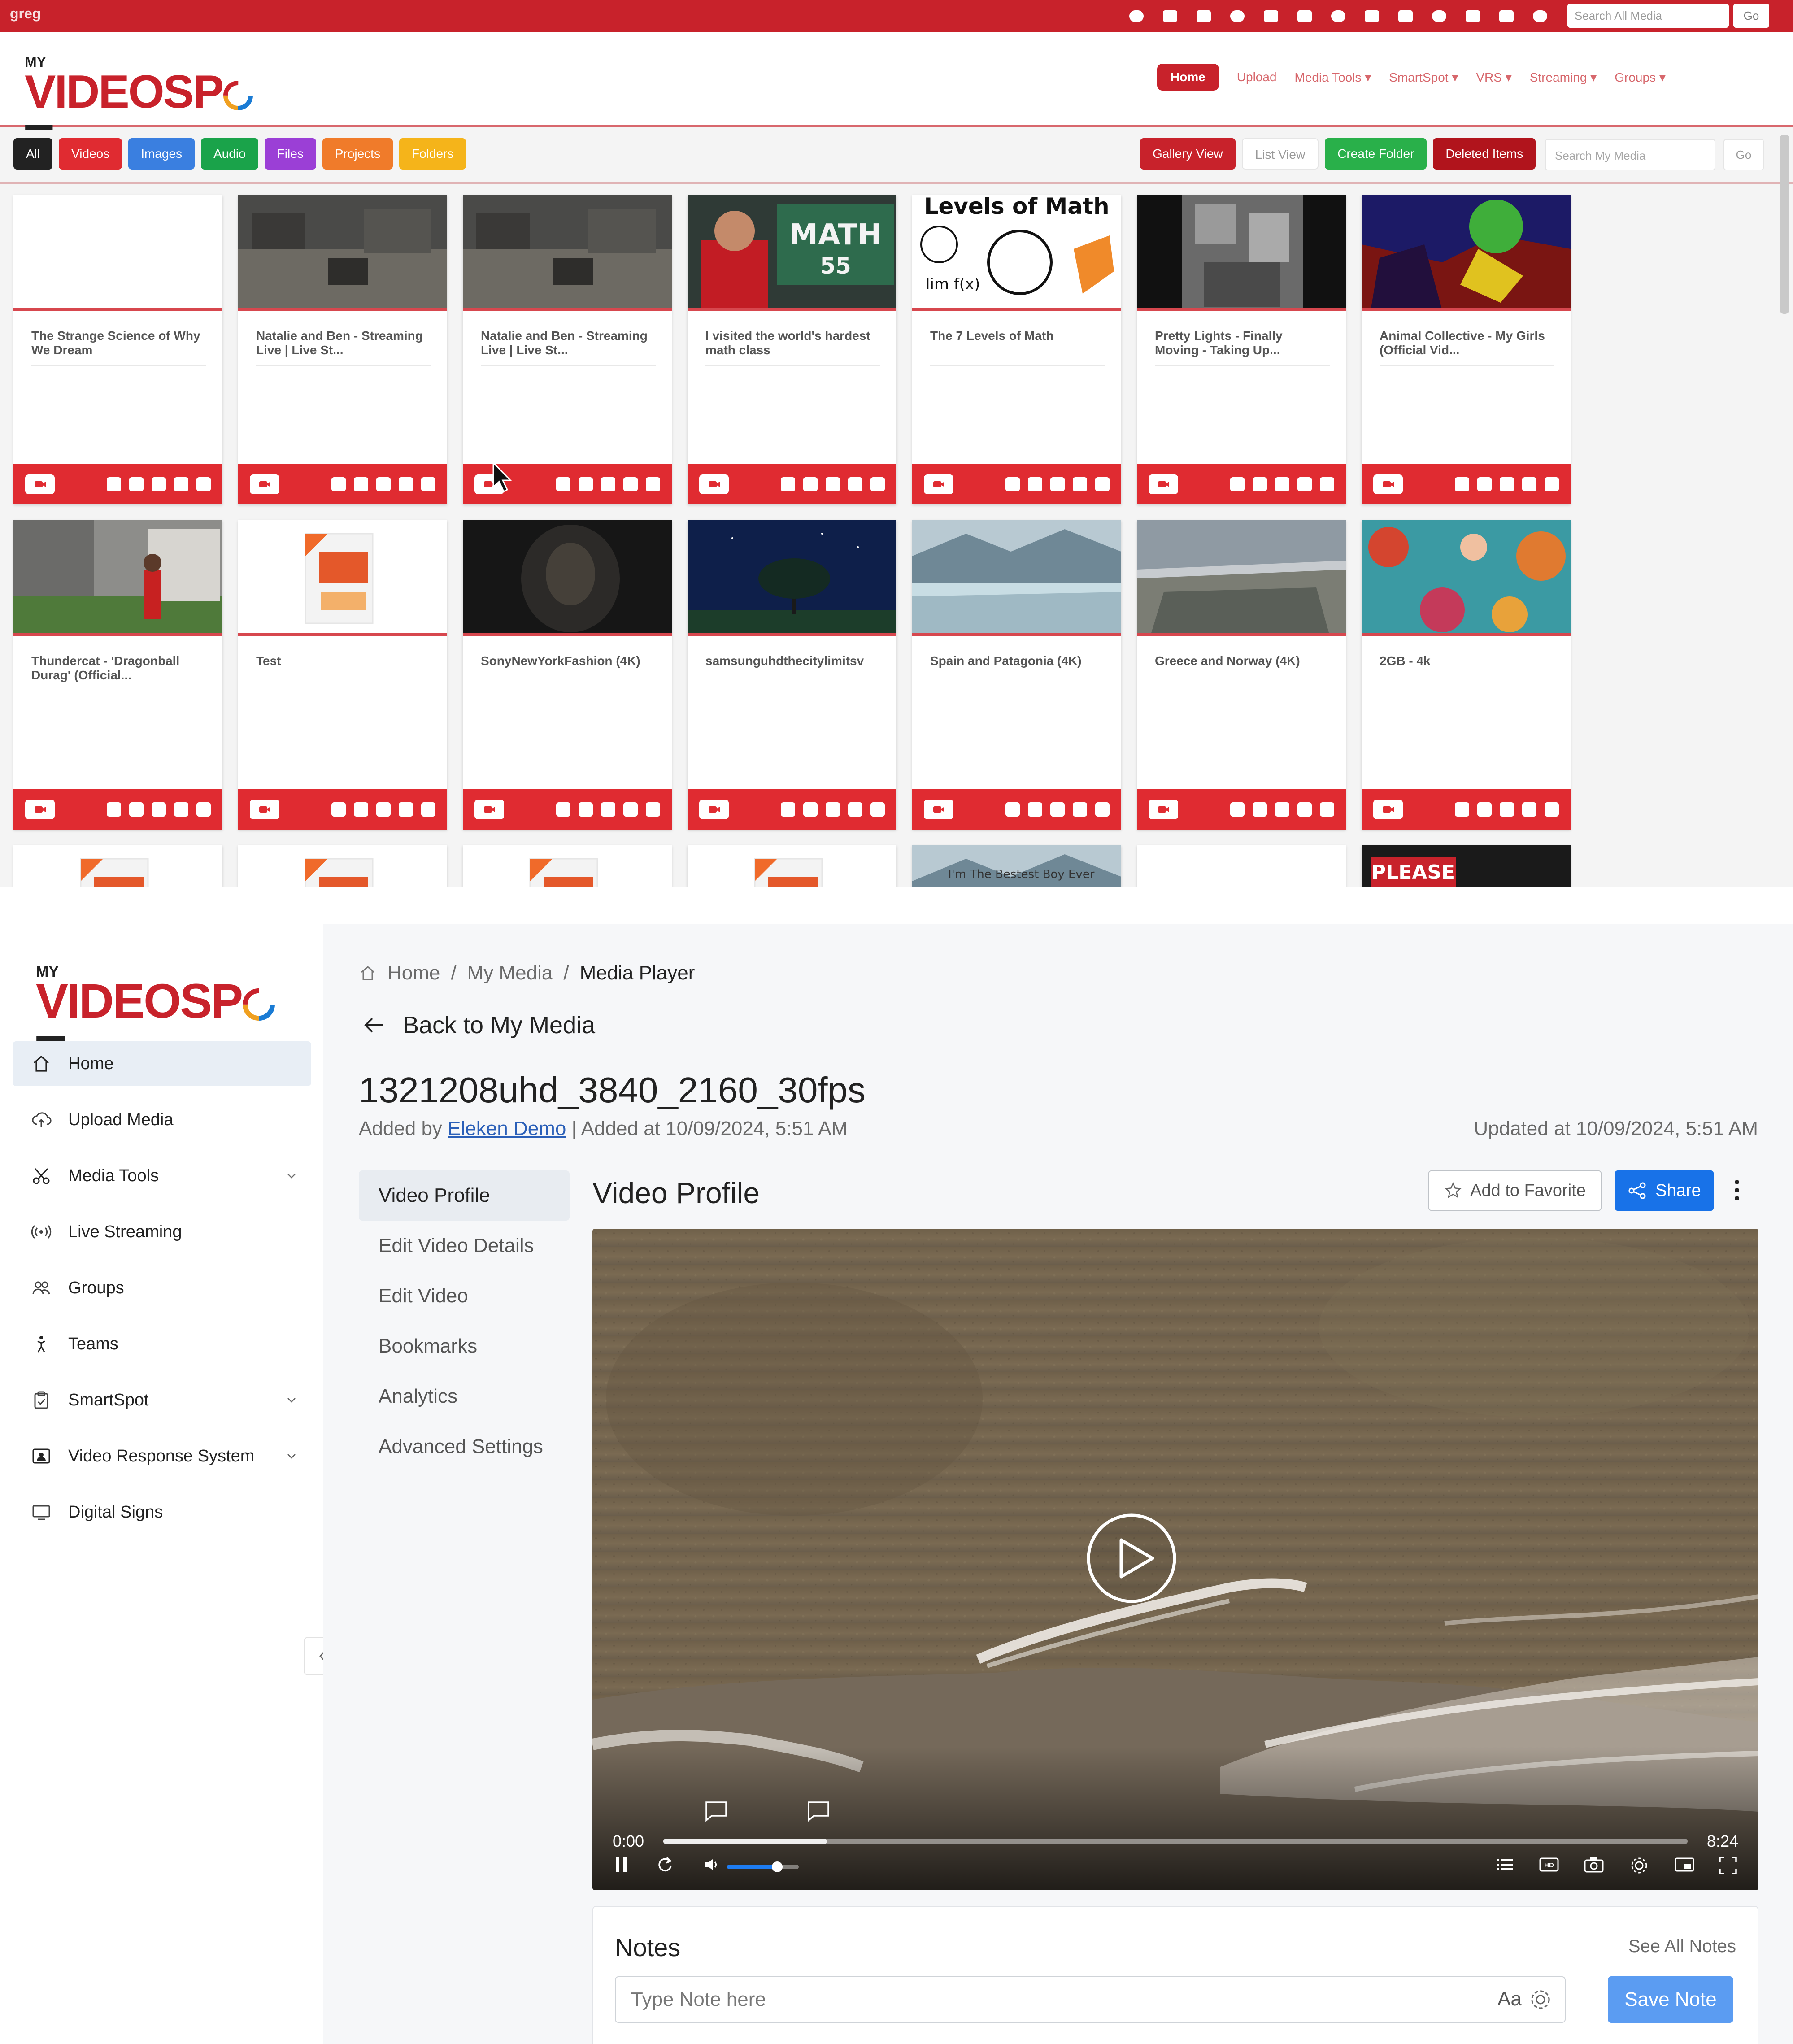 The image size is (1793, 2044). I want to click on save-note-button: Save Note, so click(1670, 2000).